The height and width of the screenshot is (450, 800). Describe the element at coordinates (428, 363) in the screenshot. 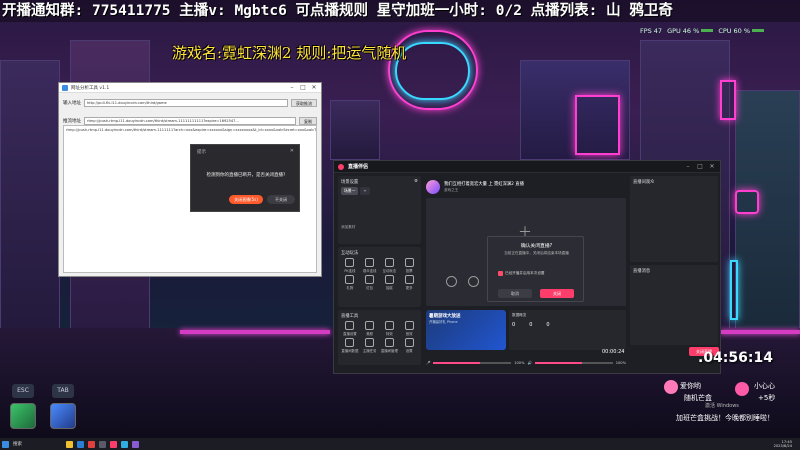

I see `mic-icon: 🎤` at that location.